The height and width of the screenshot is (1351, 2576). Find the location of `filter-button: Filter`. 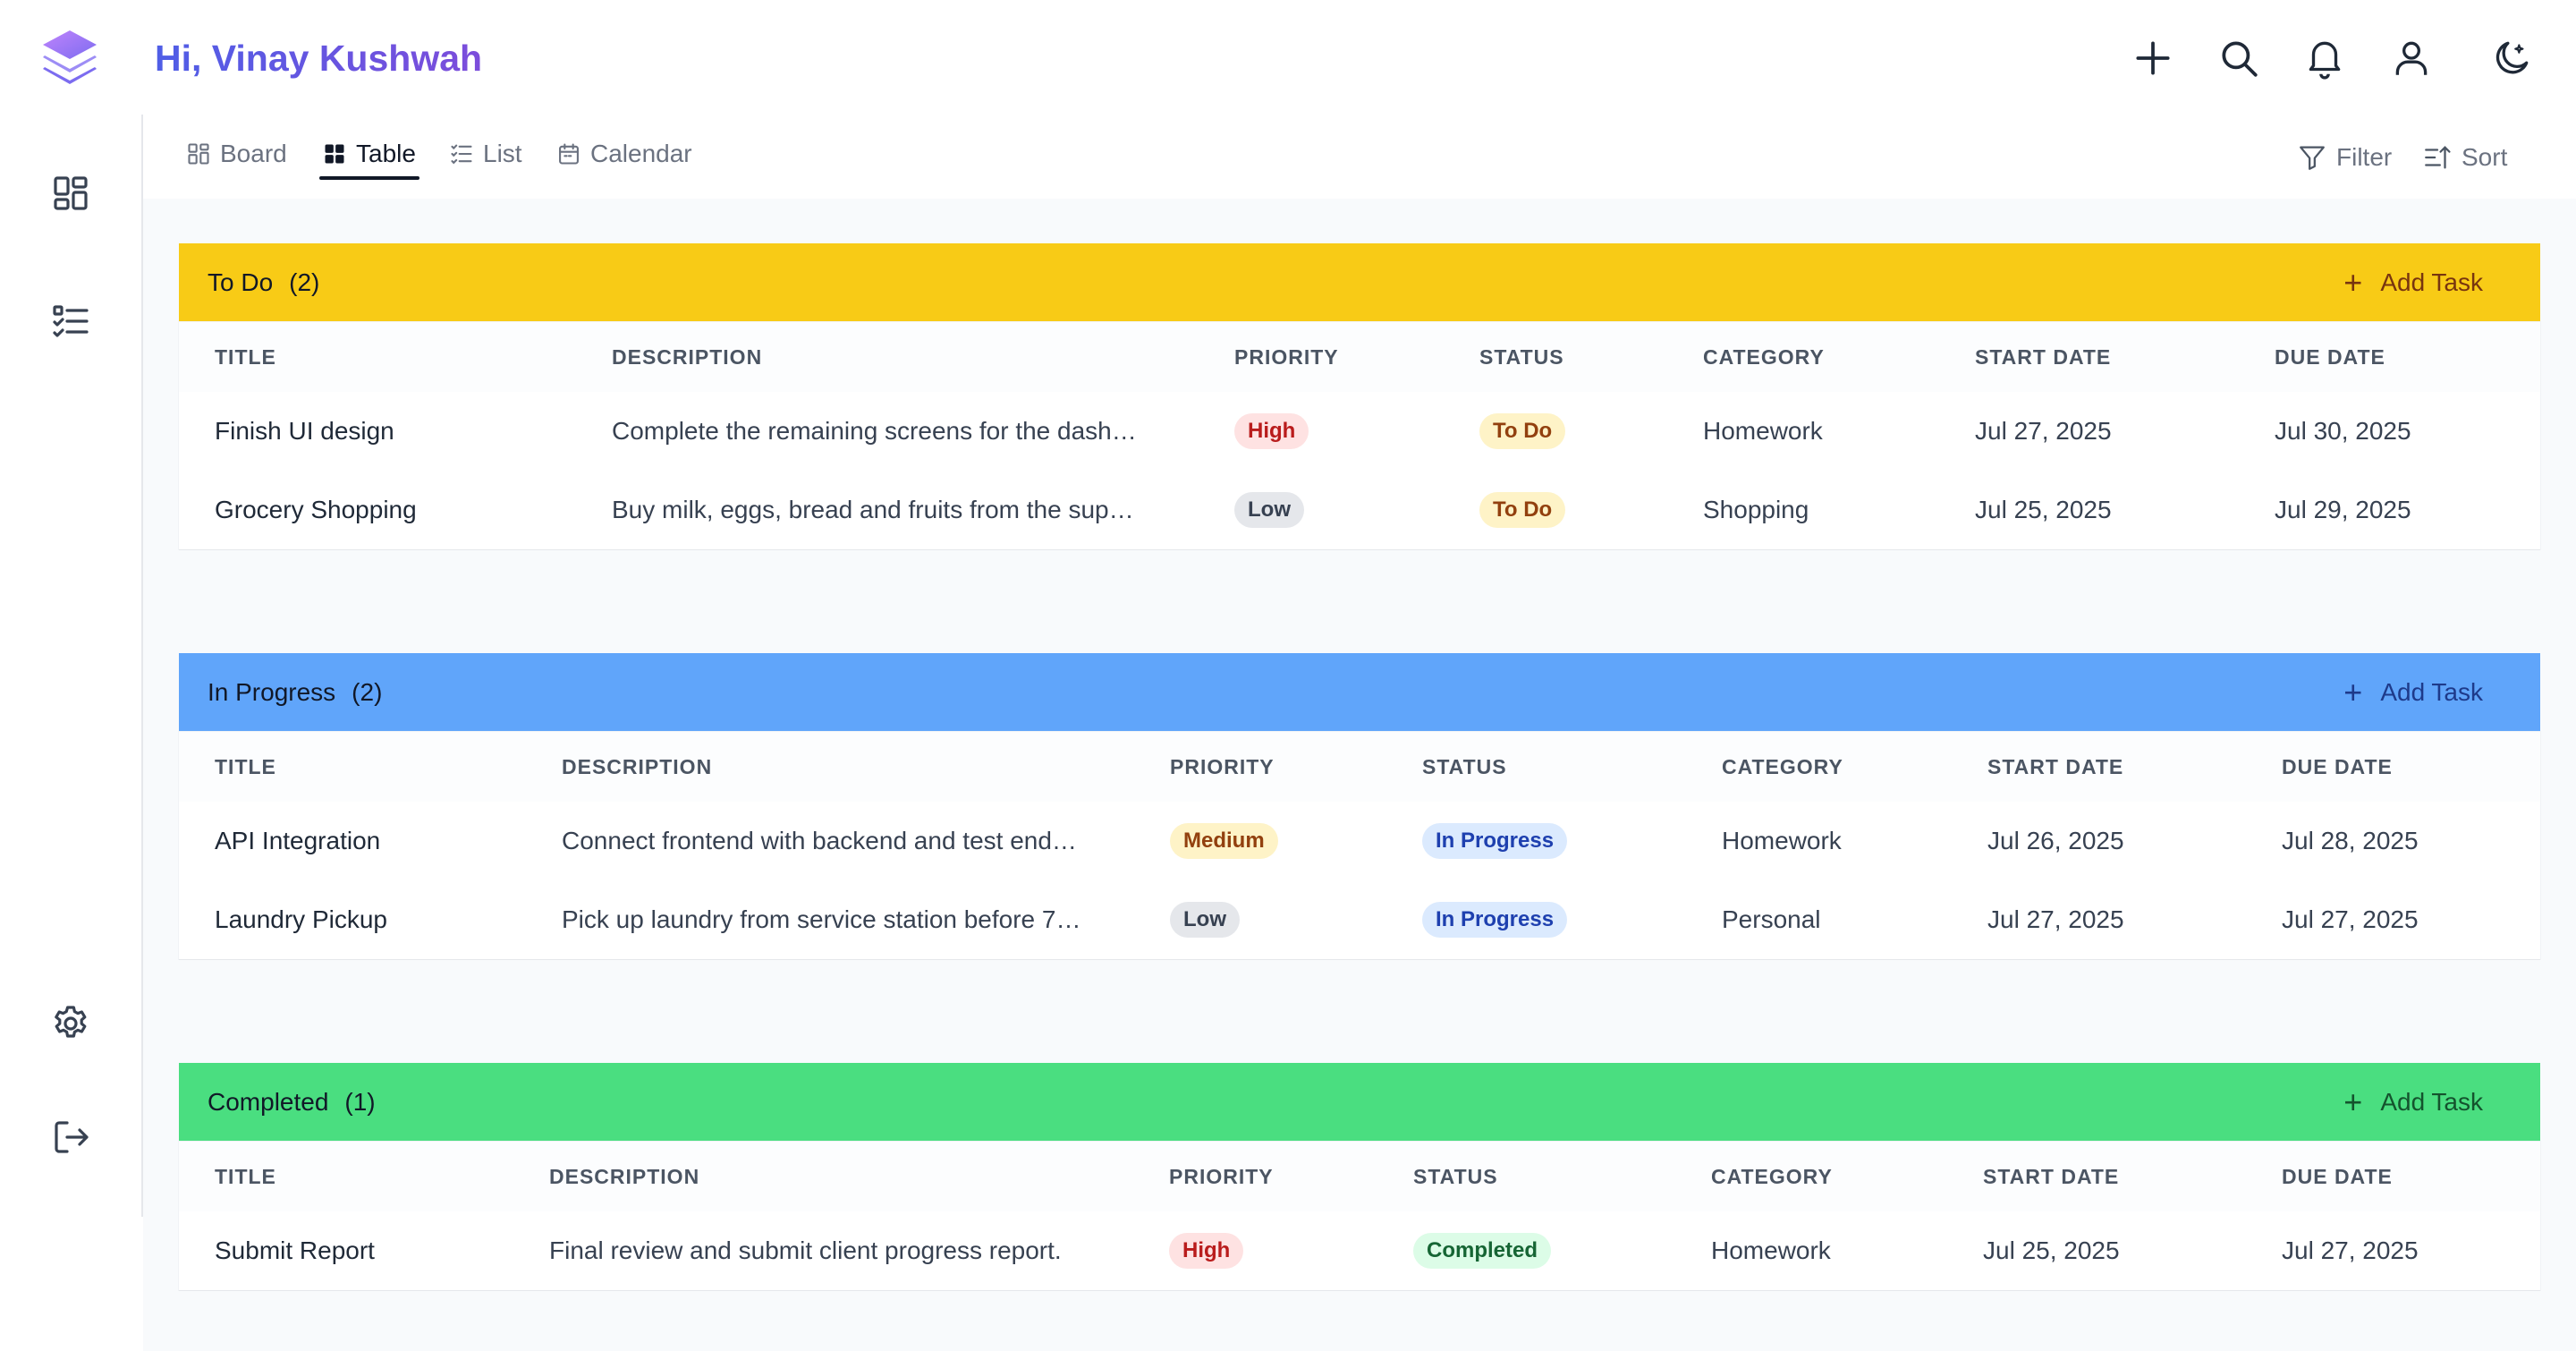

filter-button: Filter is located at coordinates (2344, 157).